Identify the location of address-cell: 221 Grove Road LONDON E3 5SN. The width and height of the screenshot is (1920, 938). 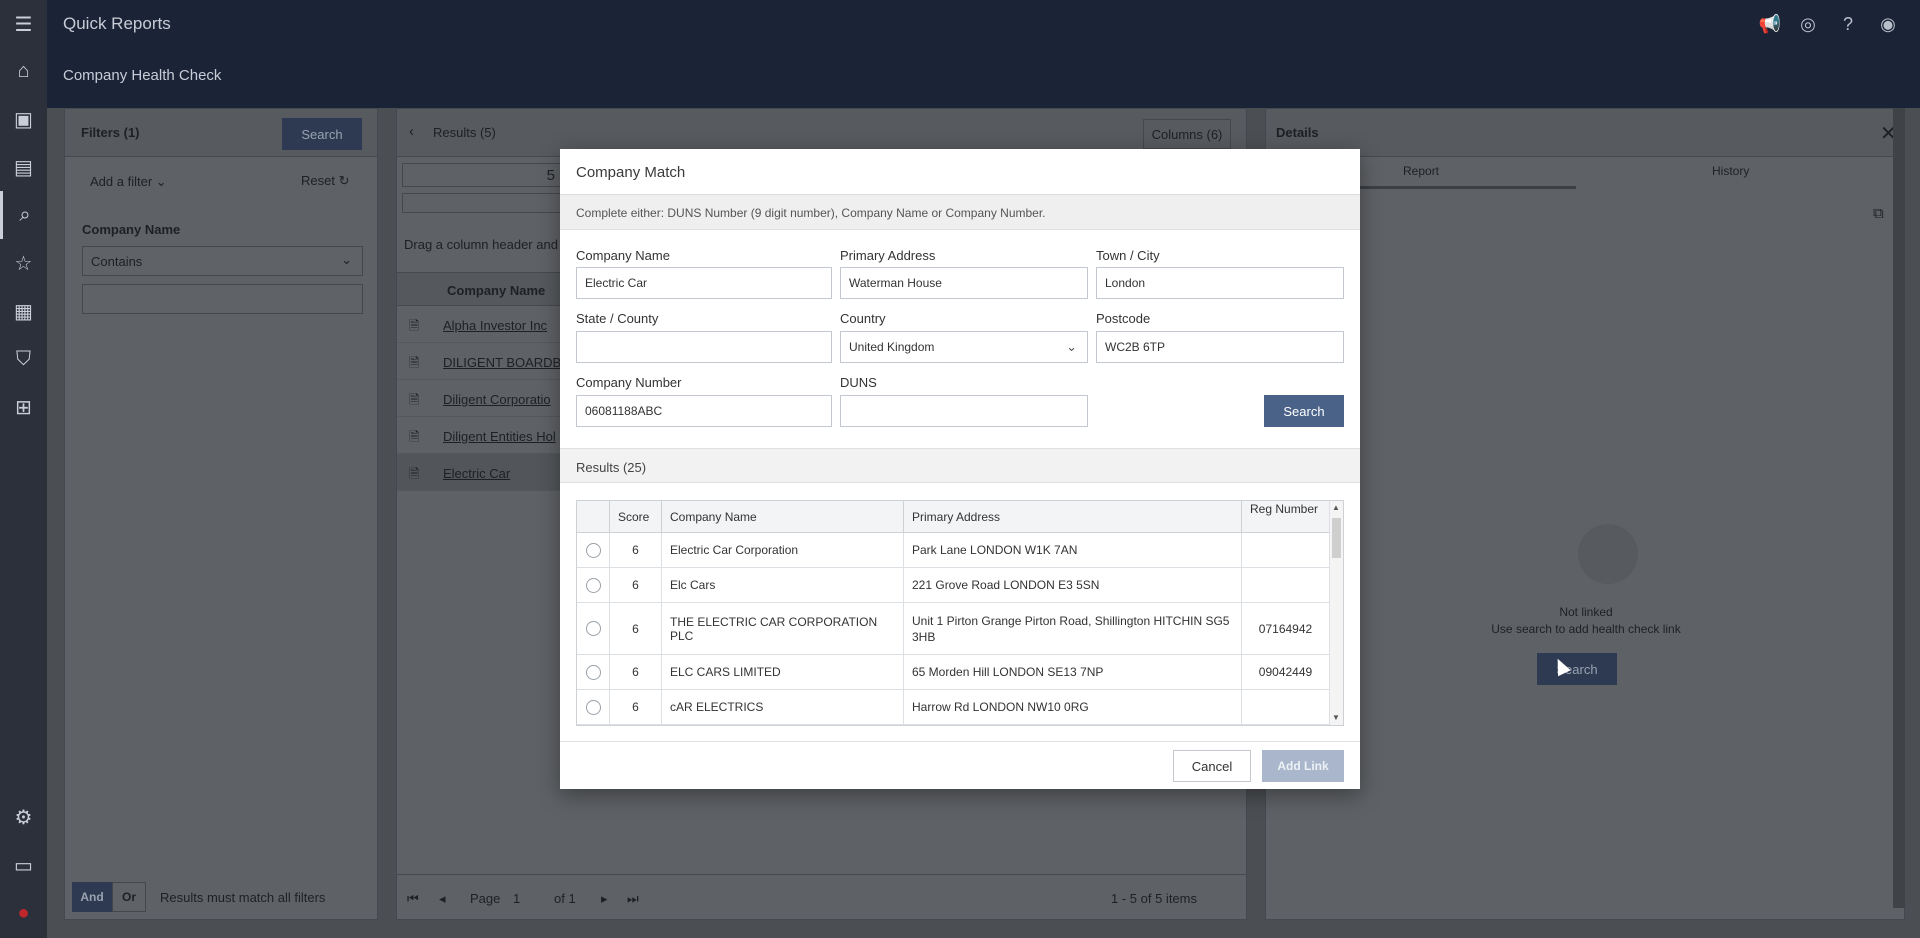
(1073, 585).